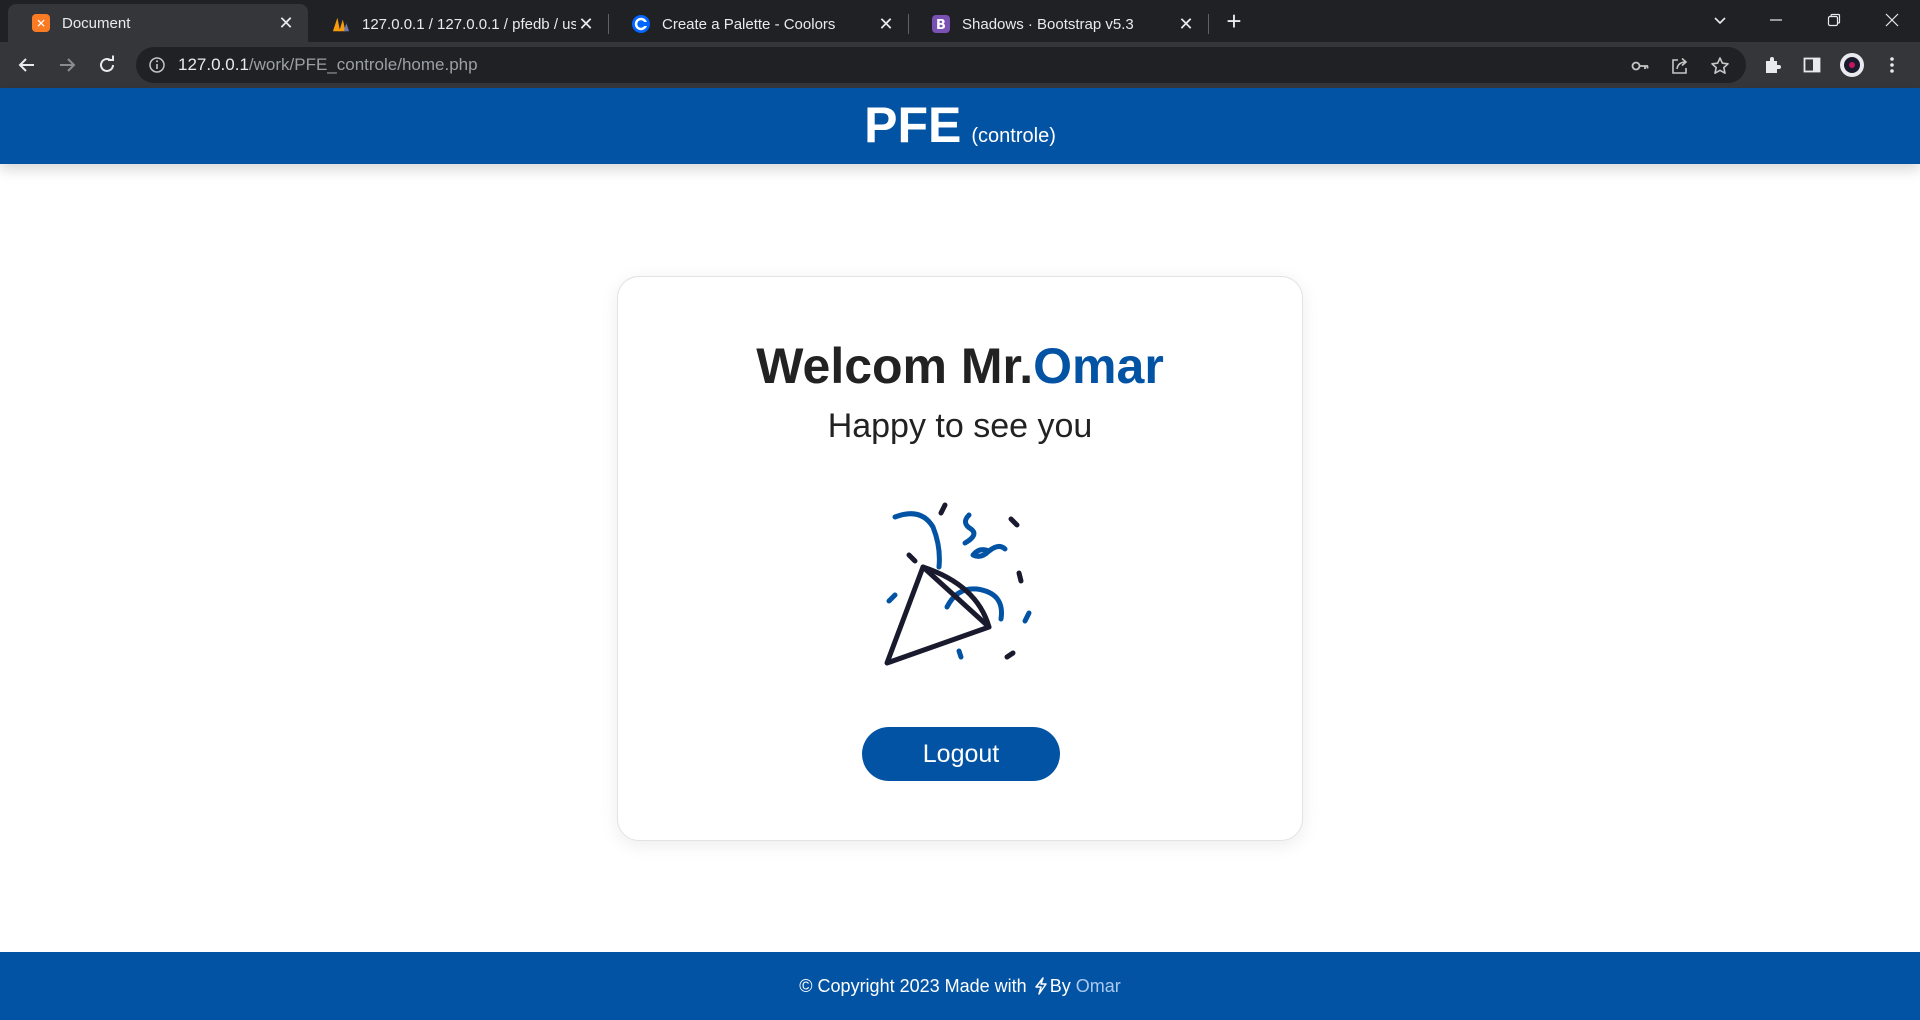  I want to click on copyright-text: © Copyright 2023 Made with, so click(913, 986).